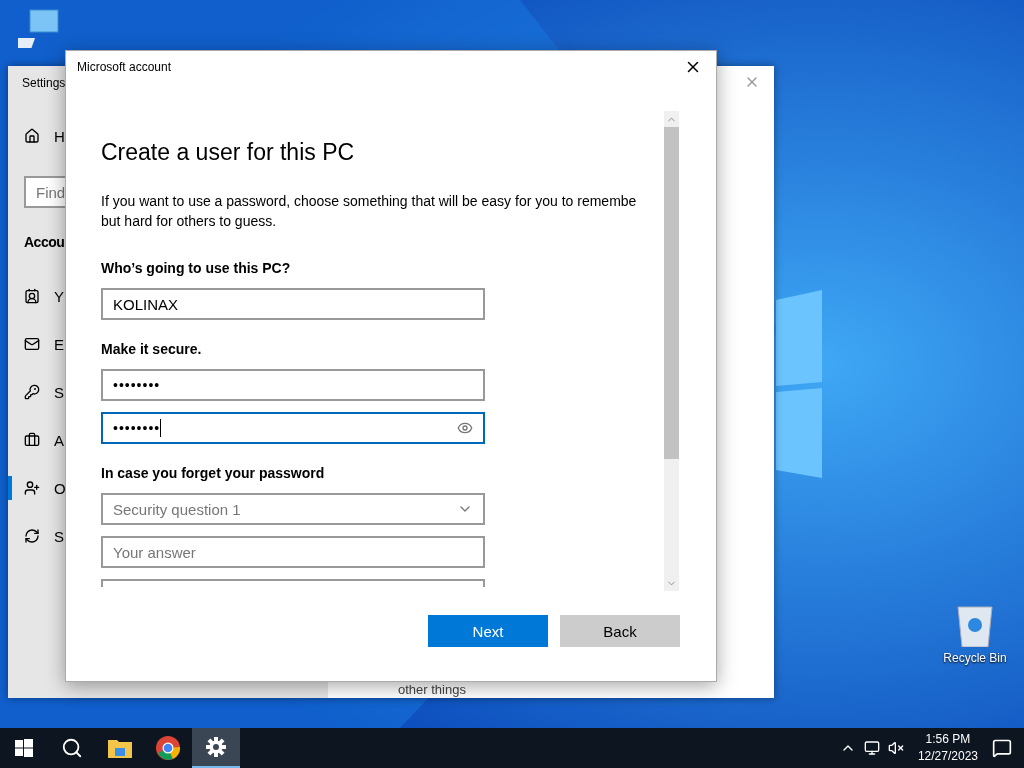  Describe the element at coordinates (369, 201) in the screenshot. I see `description-text: If you want to use a password, choose something that will be easy for you to remembe` at that location.